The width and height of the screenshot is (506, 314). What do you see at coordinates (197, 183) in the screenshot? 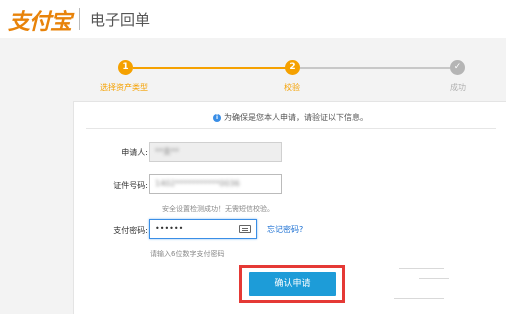
I see `id-number-value: 1402***********0036` at bounding box center [197, 183].